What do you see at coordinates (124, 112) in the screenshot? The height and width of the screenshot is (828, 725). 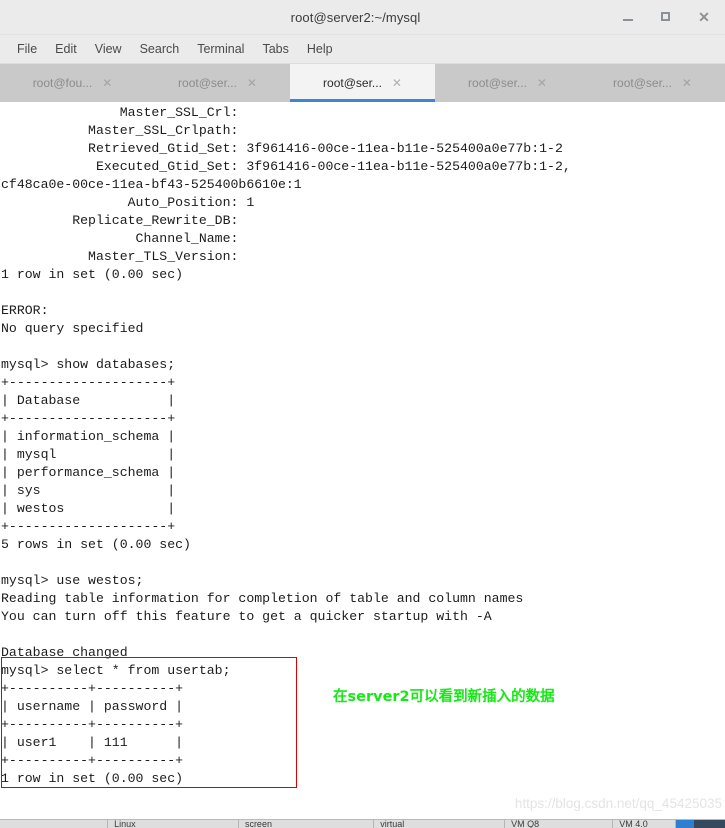 I see `terminal-line: Master_SSL_Crl:` at bounding box center [124, 112].